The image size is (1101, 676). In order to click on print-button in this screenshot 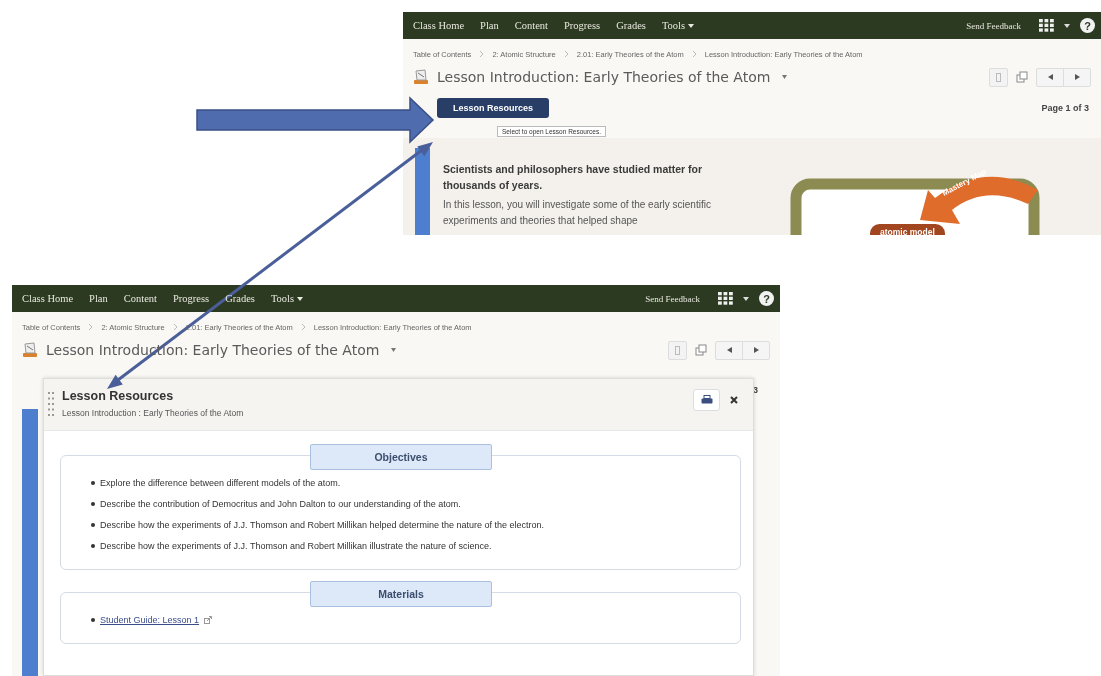, I will do `click(706, 400)`.